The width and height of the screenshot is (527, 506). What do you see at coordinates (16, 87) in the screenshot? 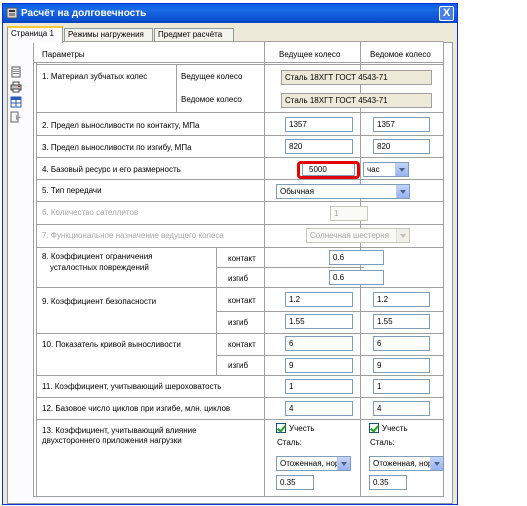
I see `print-icon` at bounding box center [16, 87].